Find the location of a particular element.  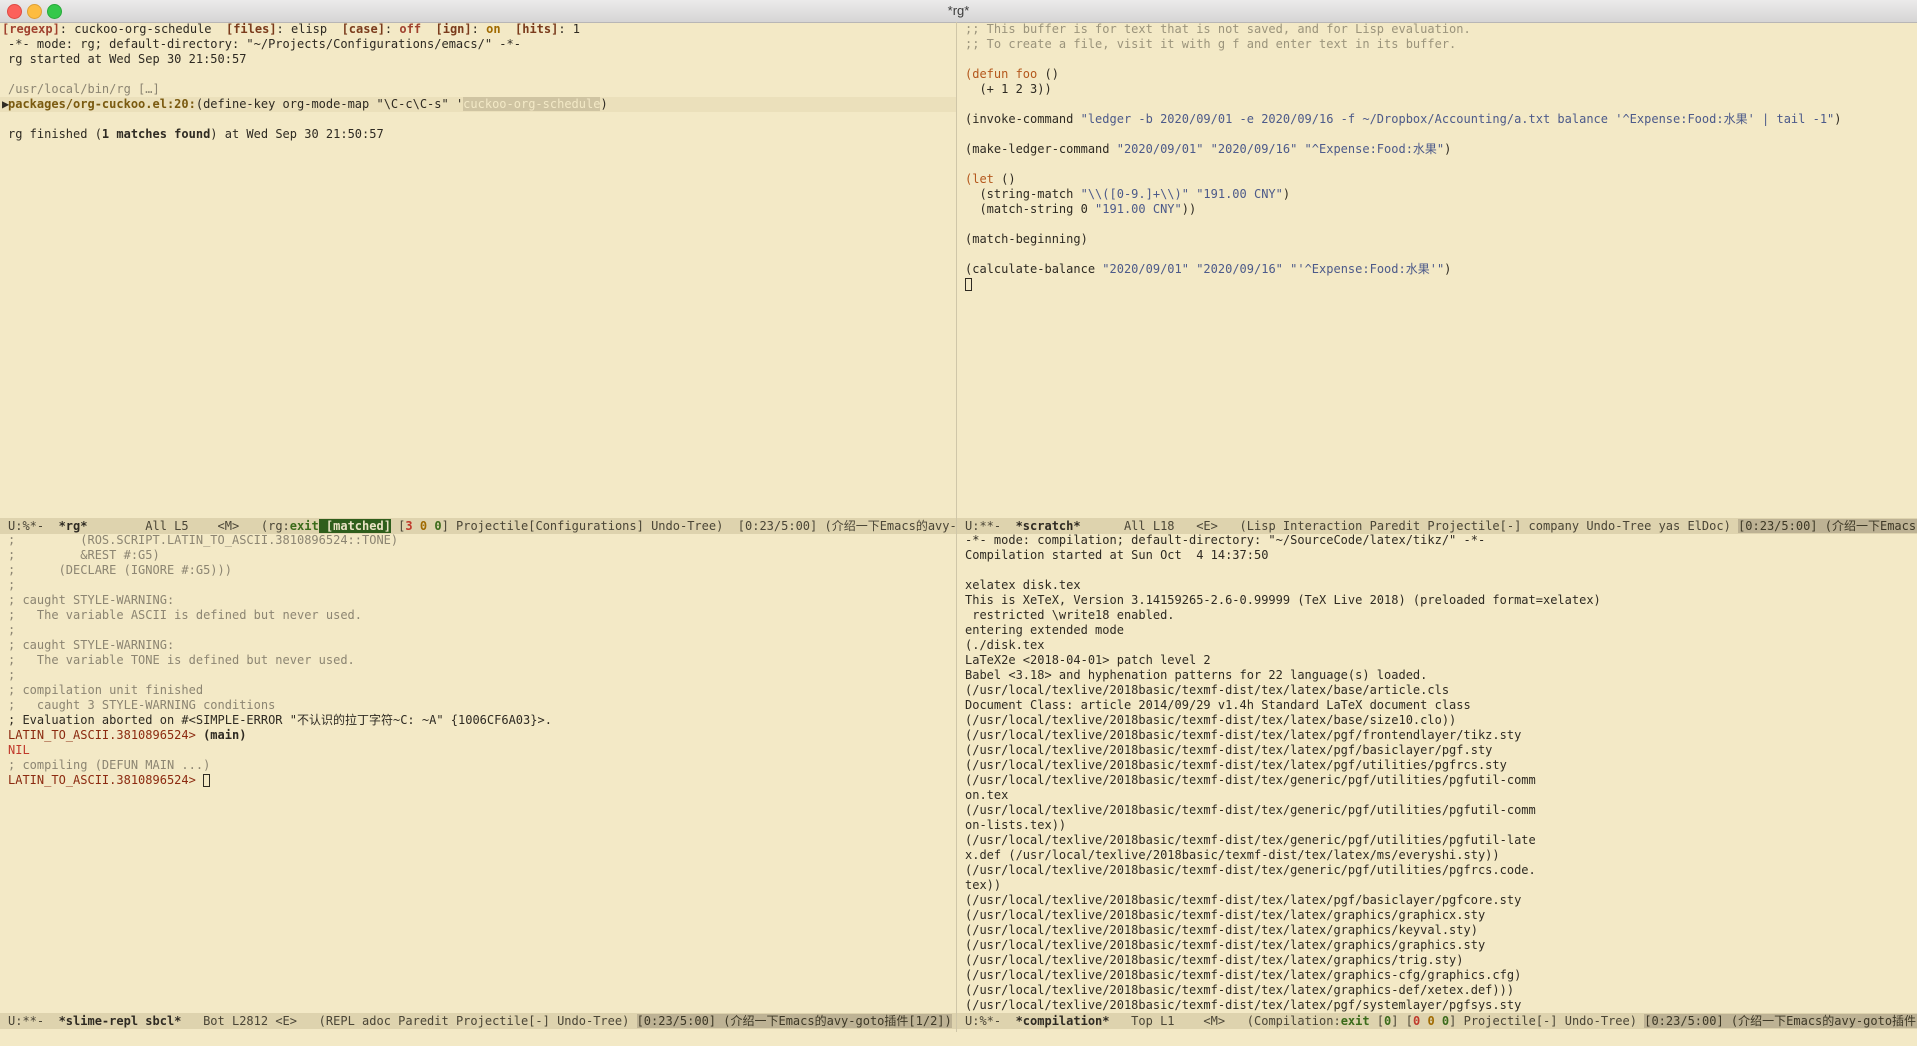

window-titlebar: *rg* is located at coordinates (958, 11).